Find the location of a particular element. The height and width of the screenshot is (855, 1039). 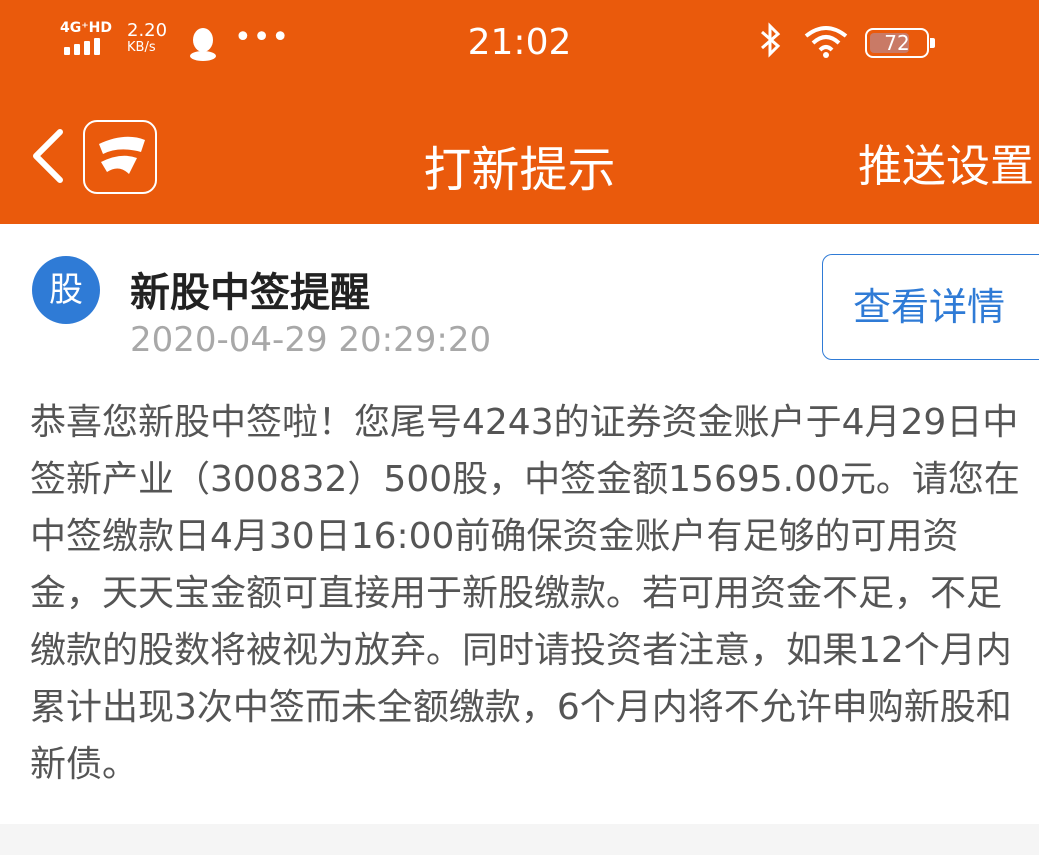

battery-tip is located at coordinates (932, 43).